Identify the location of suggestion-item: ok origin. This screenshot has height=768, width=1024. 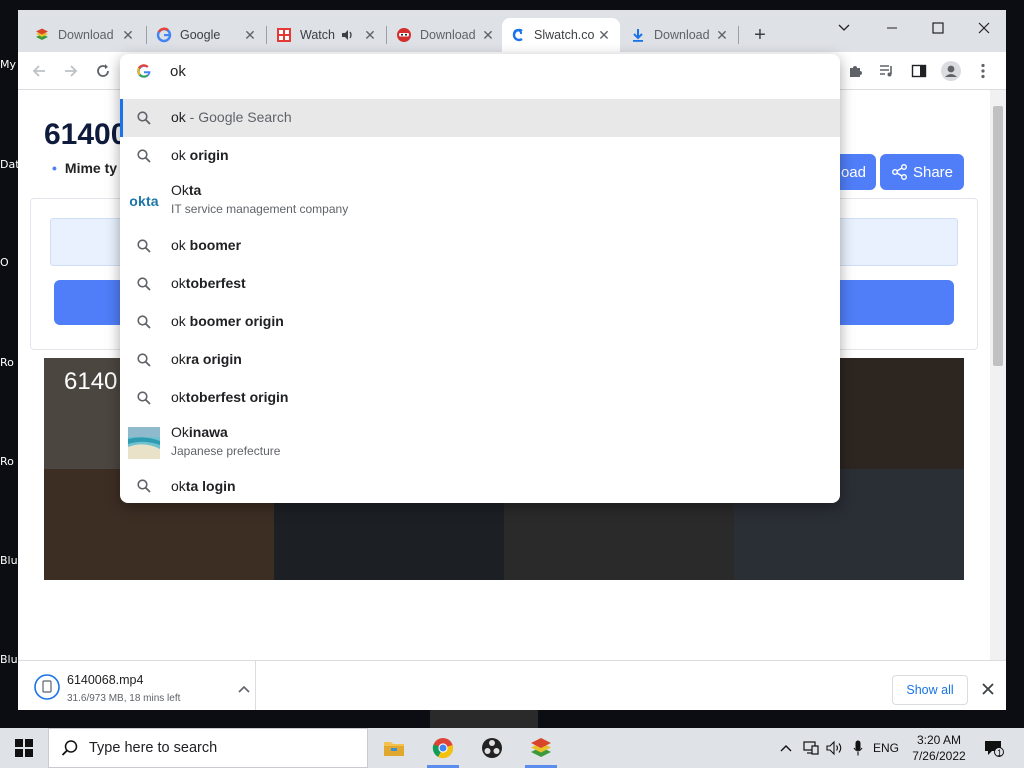
(480, 156).